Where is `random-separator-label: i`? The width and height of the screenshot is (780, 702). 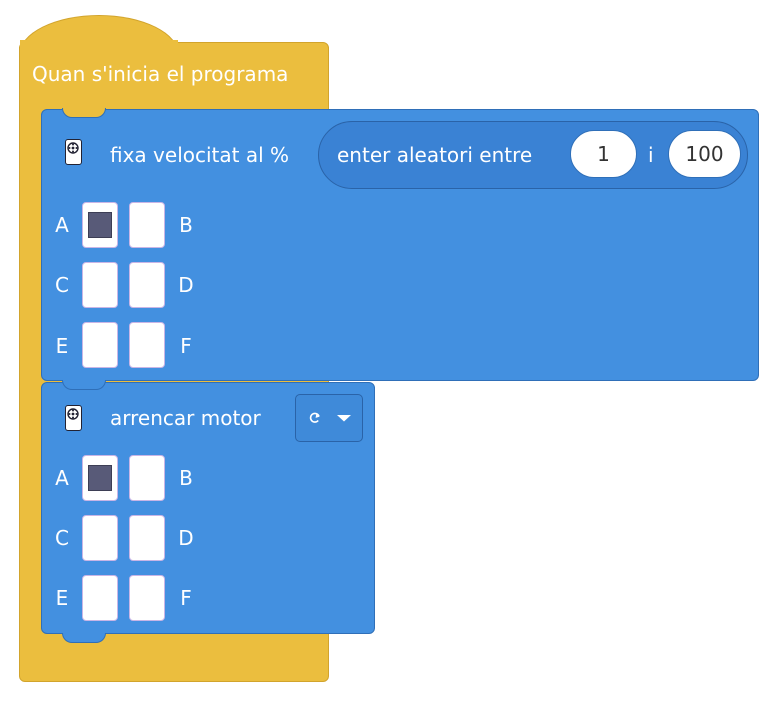
random-separator-label: i is located at coordinates (651, 155).